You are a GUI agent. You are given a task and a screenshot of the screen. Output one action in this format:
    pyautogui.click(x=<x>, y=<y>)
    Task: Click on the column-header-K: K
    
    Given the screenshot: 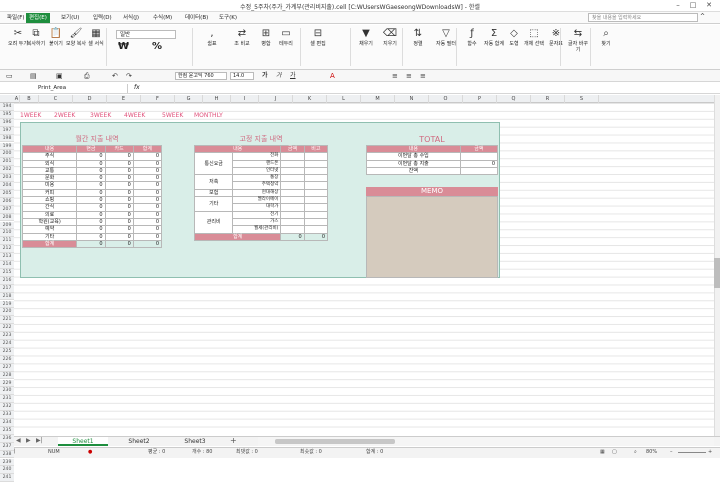 What is the action you would take?
    pyautogui.click(x=310, y=99)
    